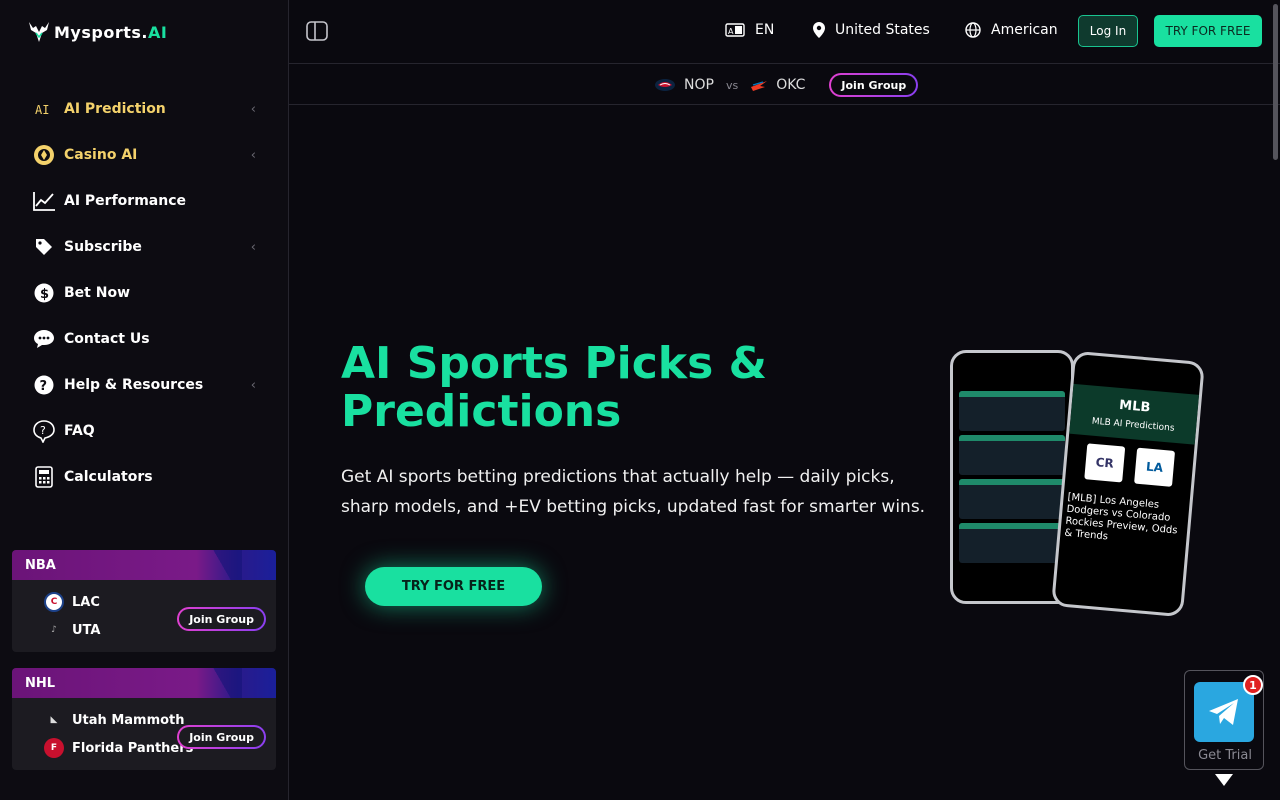  I want to click on svg-text: AI, so click(42, 109).